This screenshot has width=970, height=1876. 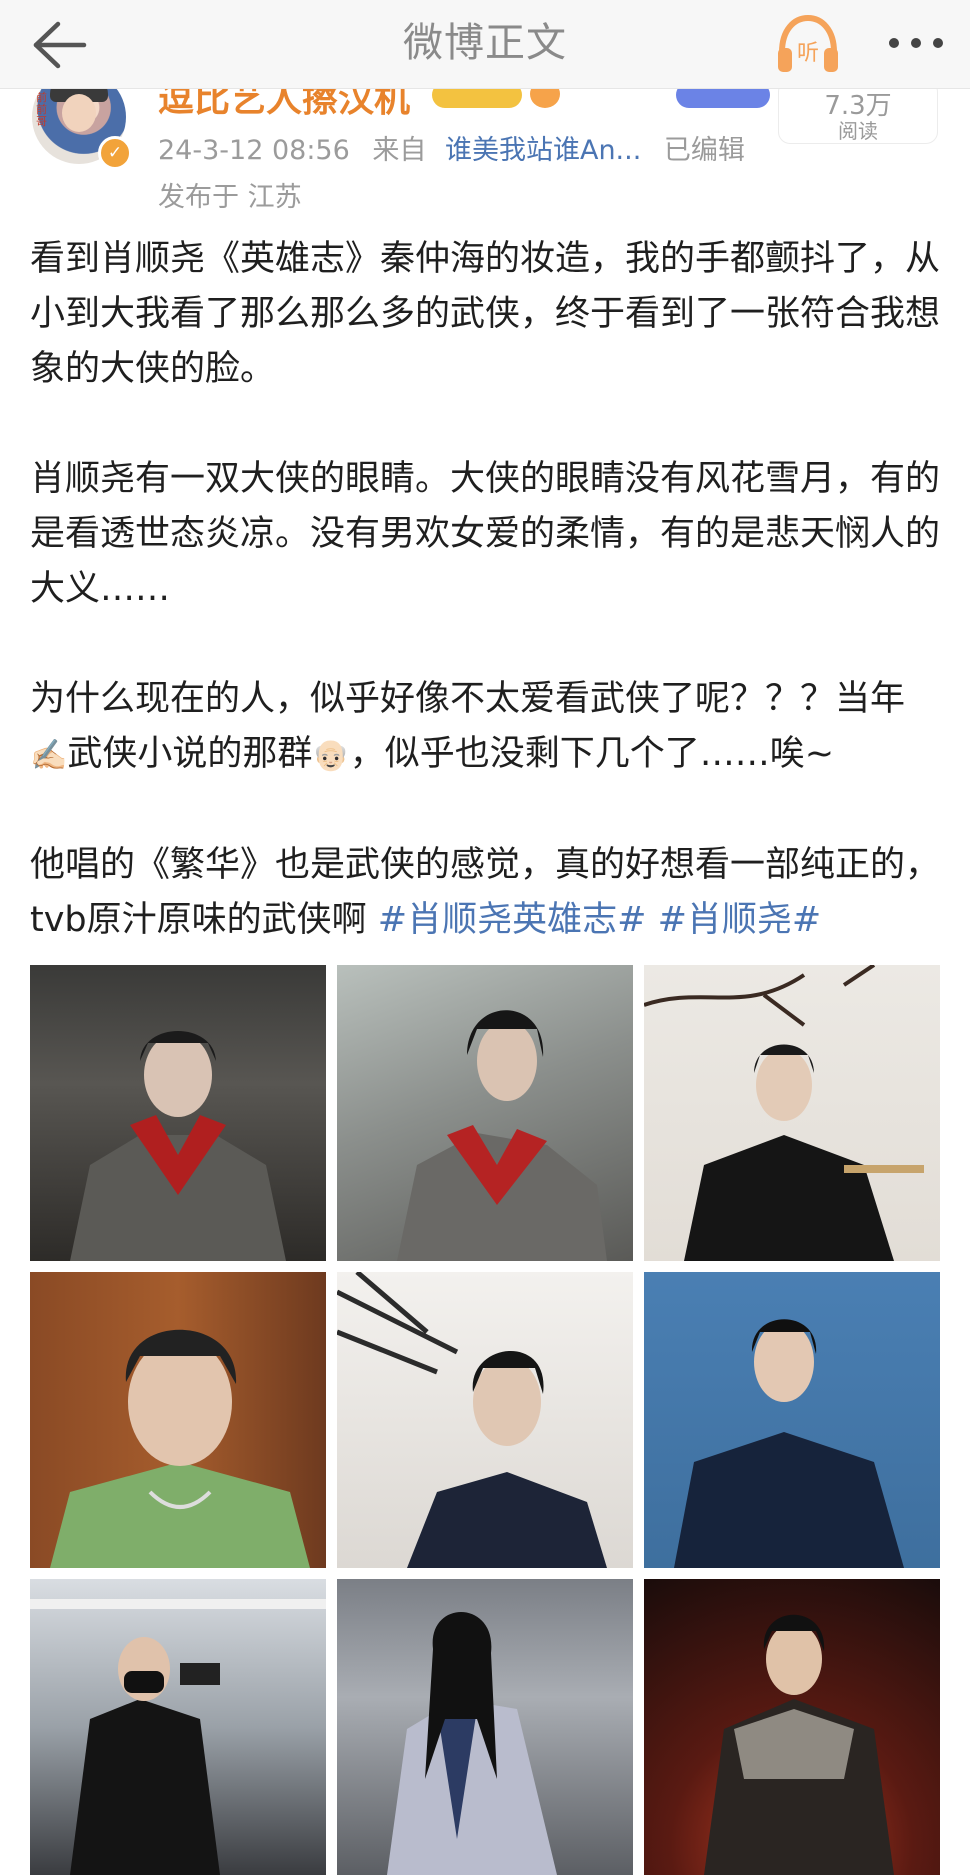 What do you see at coordinates (512, 920) in the screenshot?
I see `hashtag-link: #肖顺尧英雄志#` at bounding box center [512, 920].